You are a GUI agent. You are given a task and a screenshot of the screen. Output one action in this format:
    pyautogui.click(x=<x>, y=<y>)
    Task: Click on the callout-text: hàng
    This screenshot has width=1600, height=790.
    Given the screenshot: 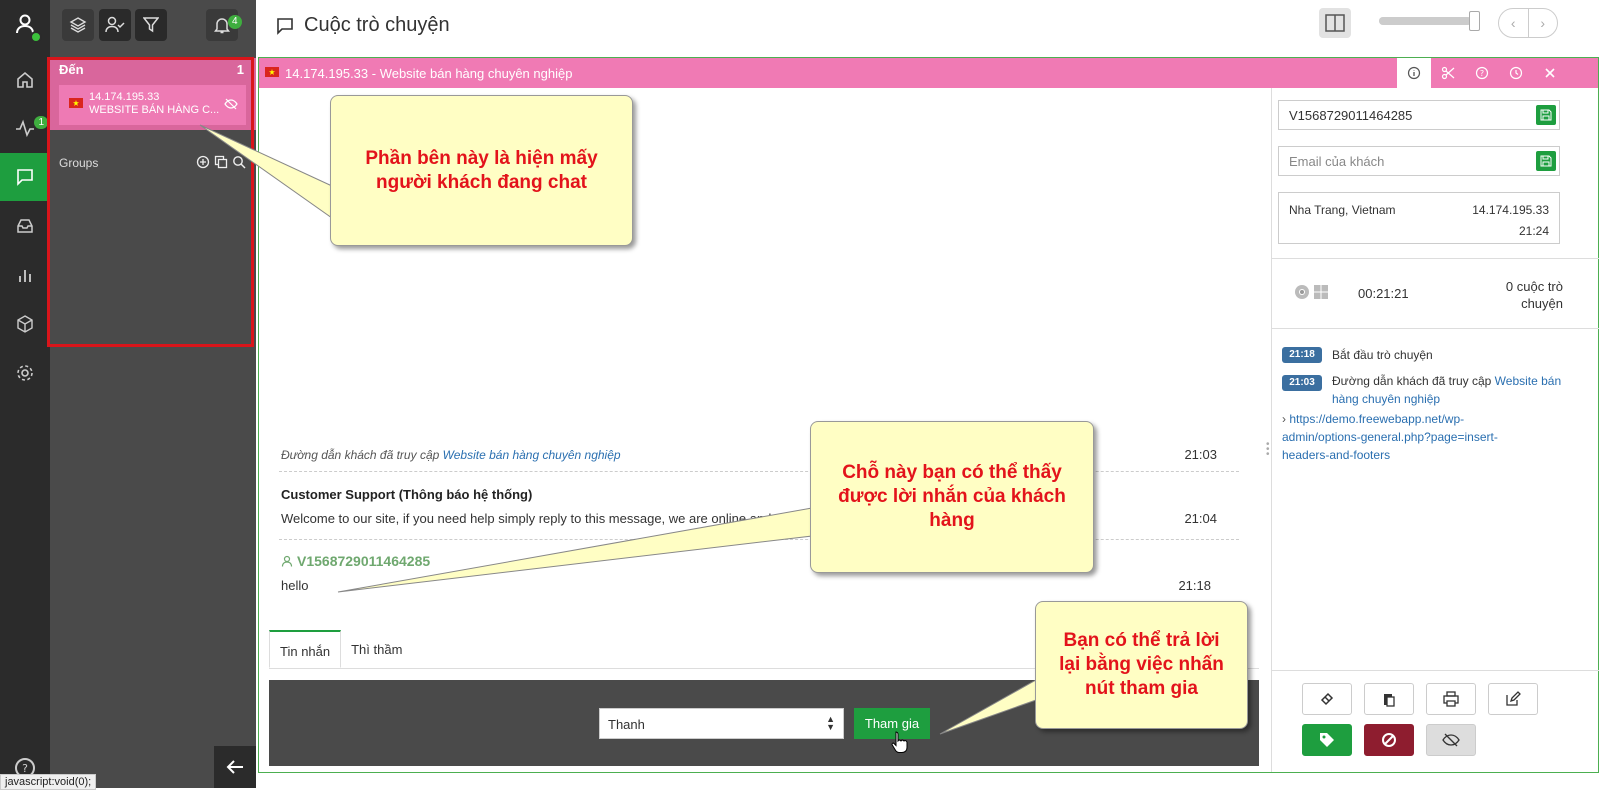 What is the action you would take?
    pyautogui.click(x=952, y=520)
    